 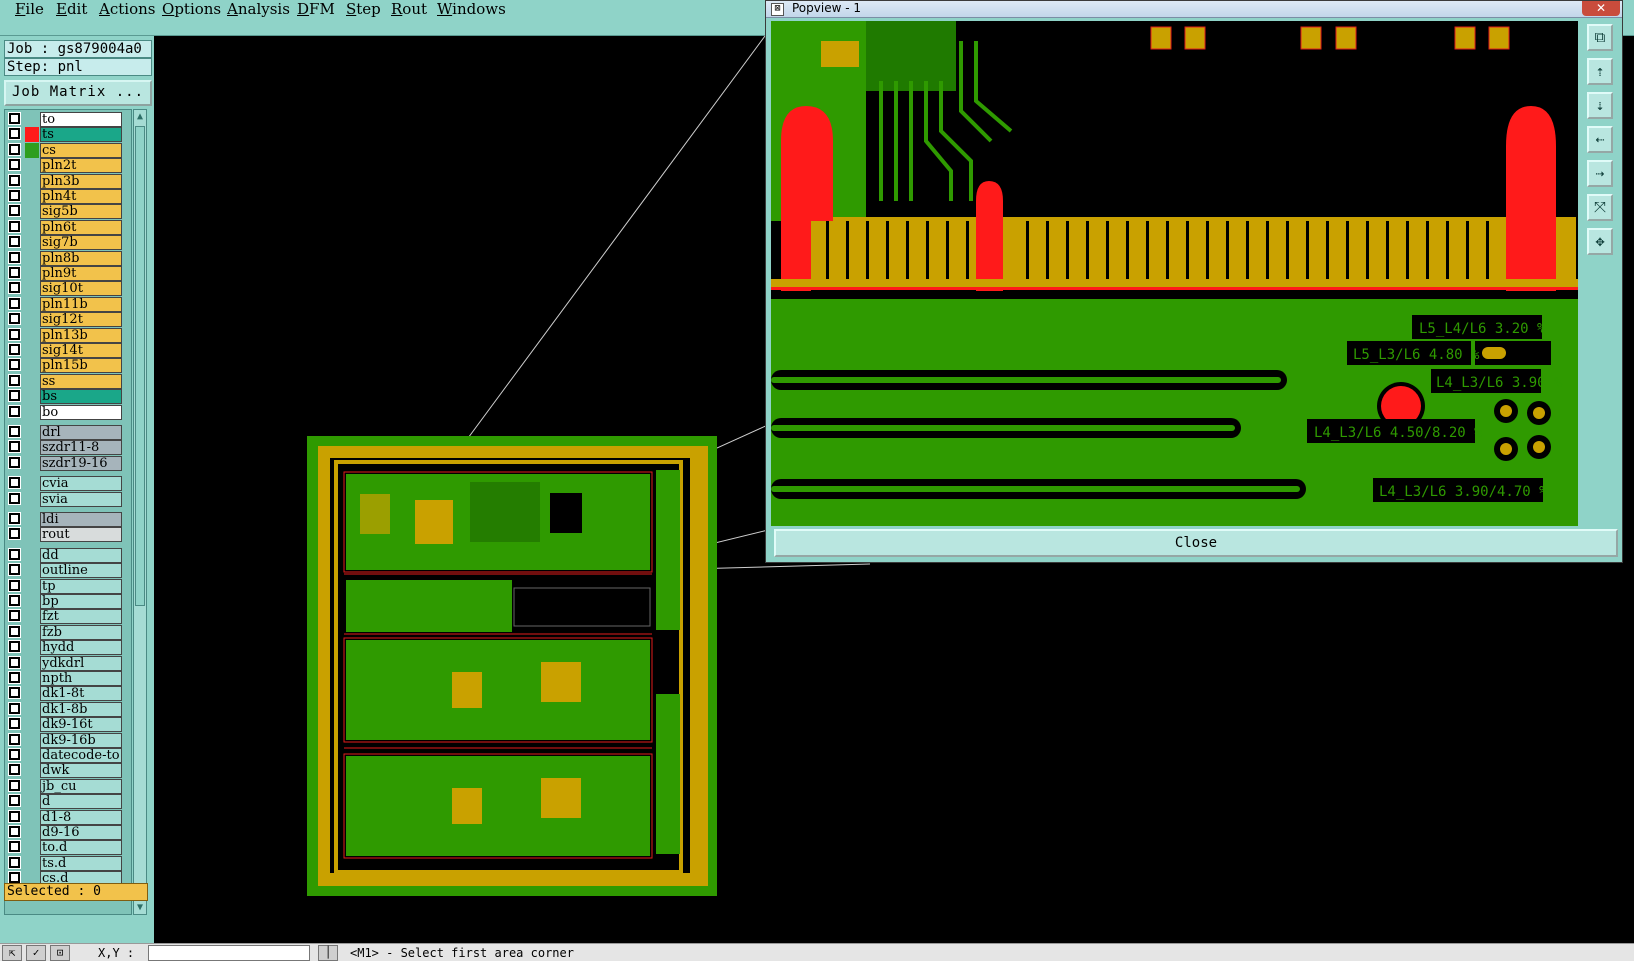 What do you see at coordinates (68, 258) in the screenshot?
I see `layer-row-pln8b: pln8b` at bounding box center [68, 258].